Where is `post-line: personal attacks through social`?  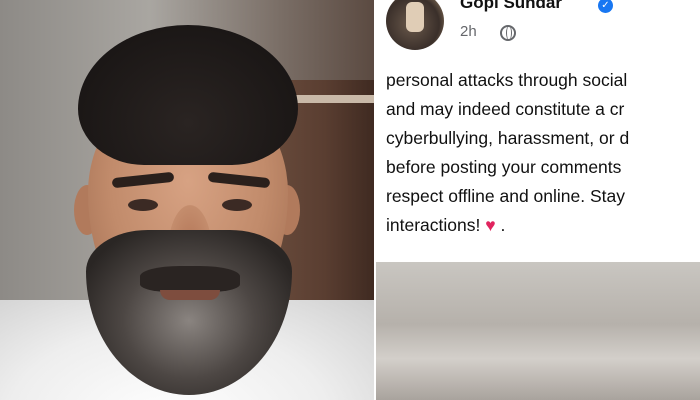 post-line: personal attacks through social is located at coordinates (507, 80).